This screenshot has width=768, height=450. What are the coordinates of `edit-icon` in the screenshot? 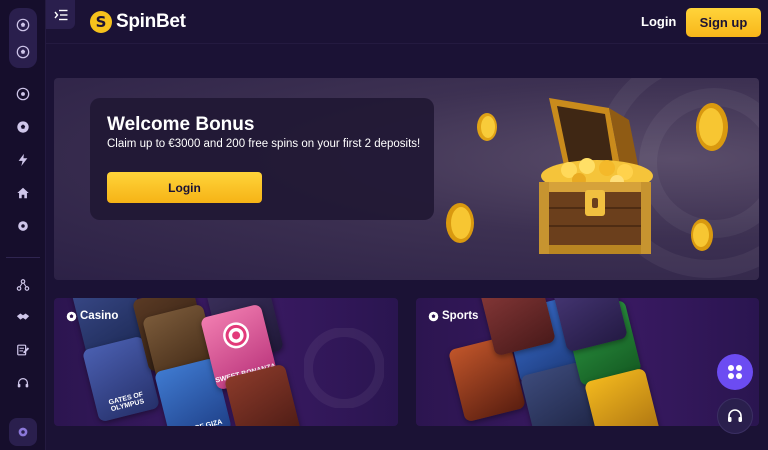 It's located at (23, 350).